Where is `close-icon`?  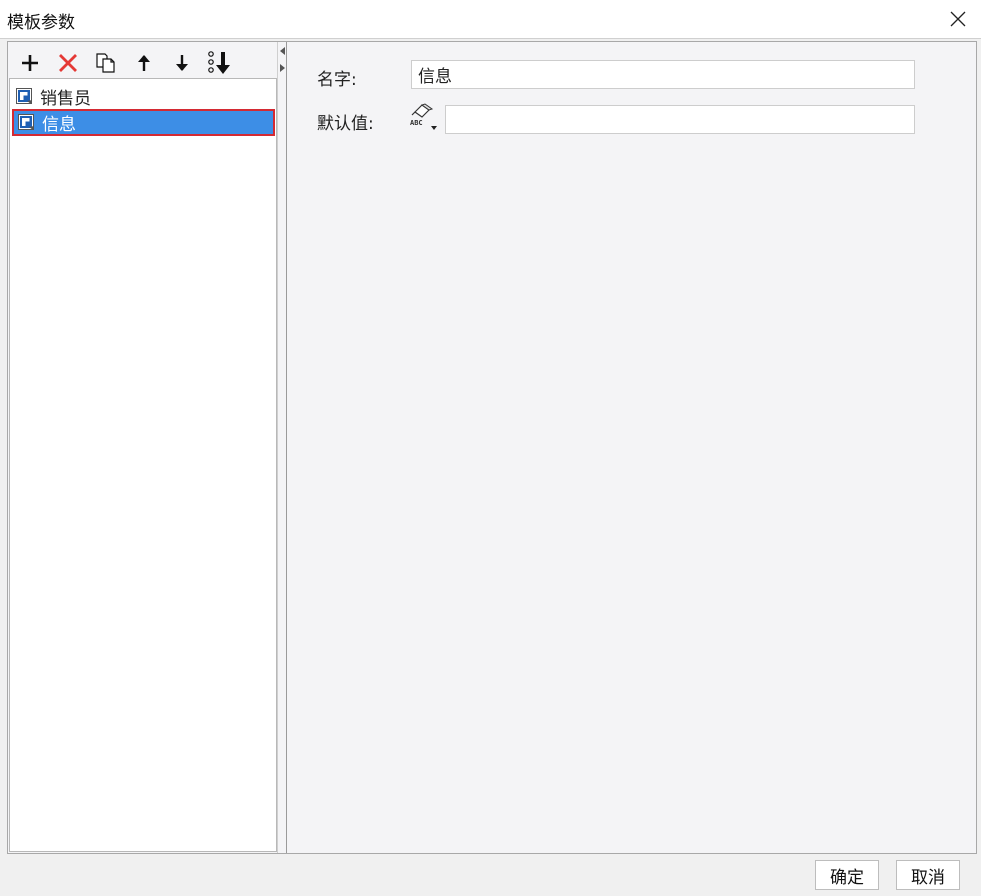
close-icon is located at coordinates (958, 19).